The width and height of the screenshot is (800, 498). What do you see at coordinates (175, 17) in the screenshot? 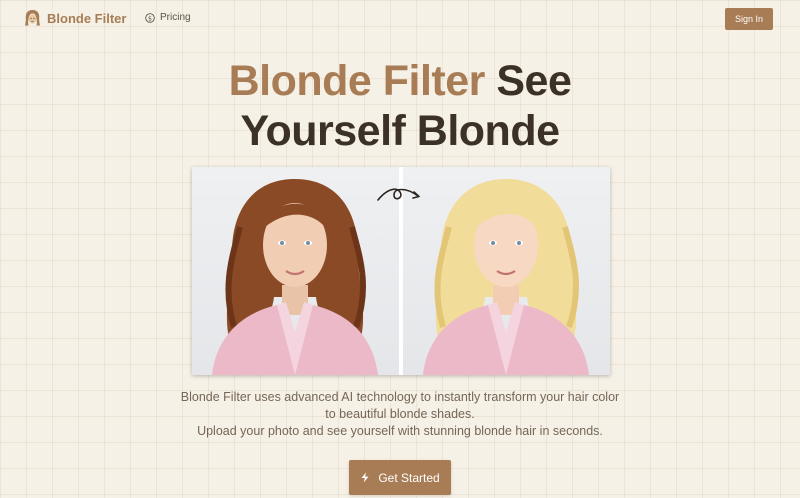
I see `nav-pricing-label: Pricing` at bounding box center [175, 17].